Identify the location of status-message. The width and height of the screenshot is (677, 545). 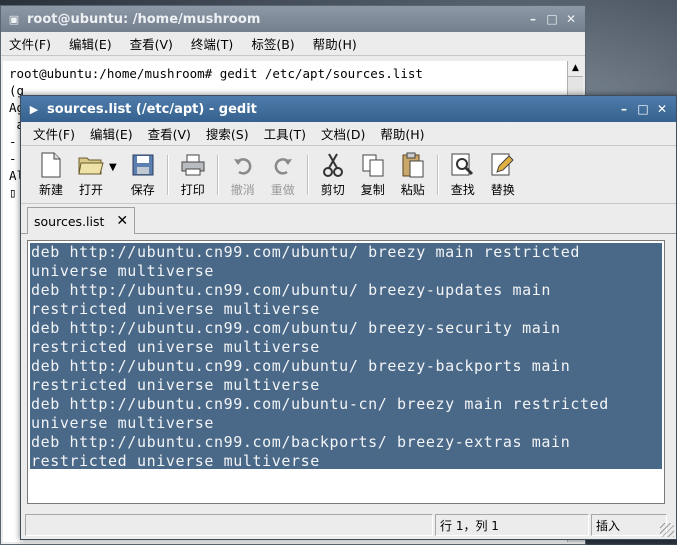
(229, 525).